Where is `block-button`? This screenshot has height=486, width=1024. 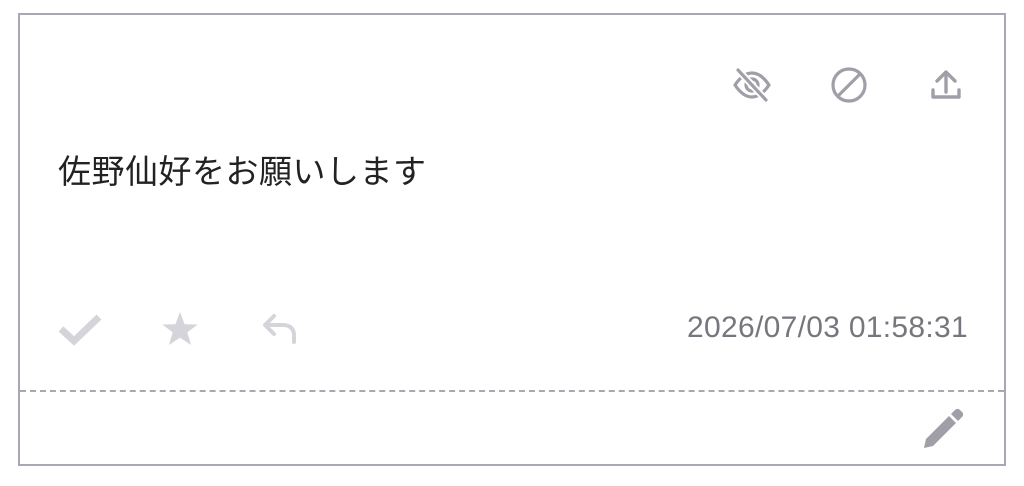
block-button is located at coordinates (849, 85).